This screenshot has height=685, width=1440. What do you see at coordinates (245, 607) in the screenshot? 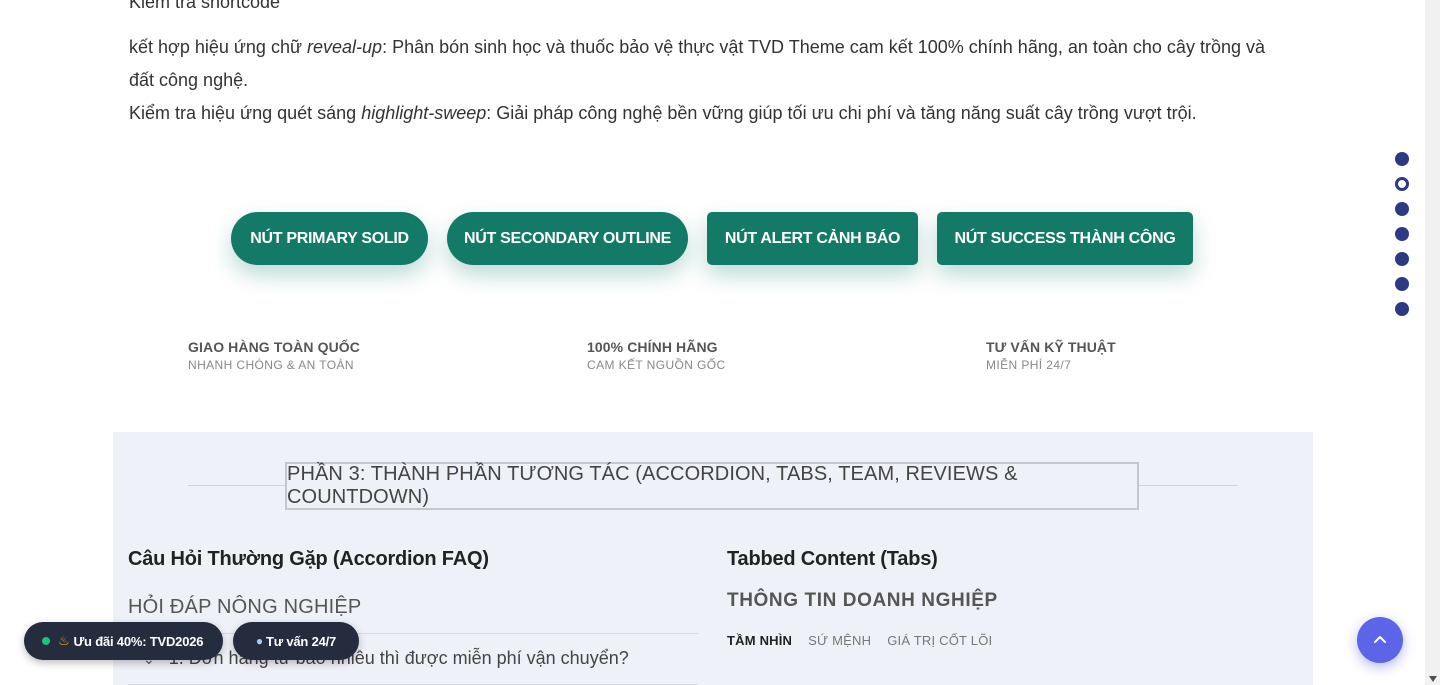
I see `faq-heading: HỎI ĐÁP NÔNG NGHIỆP` at bounding box center [245, 607].